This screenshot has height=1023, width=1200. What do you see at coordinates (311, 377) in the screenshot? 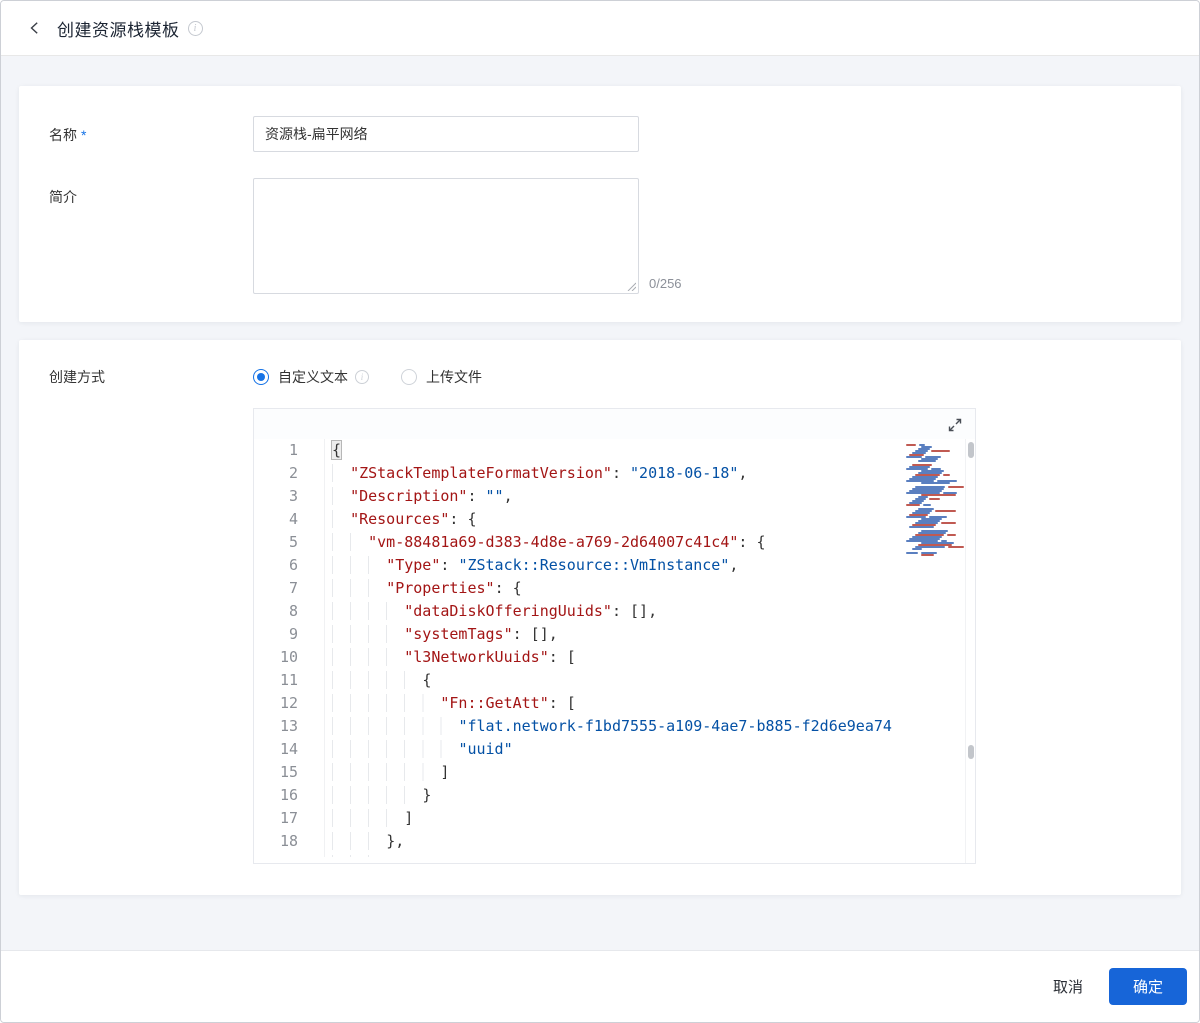
I see `radio-custom-text: 自定义文本 i` at bounding box center [311, 377].